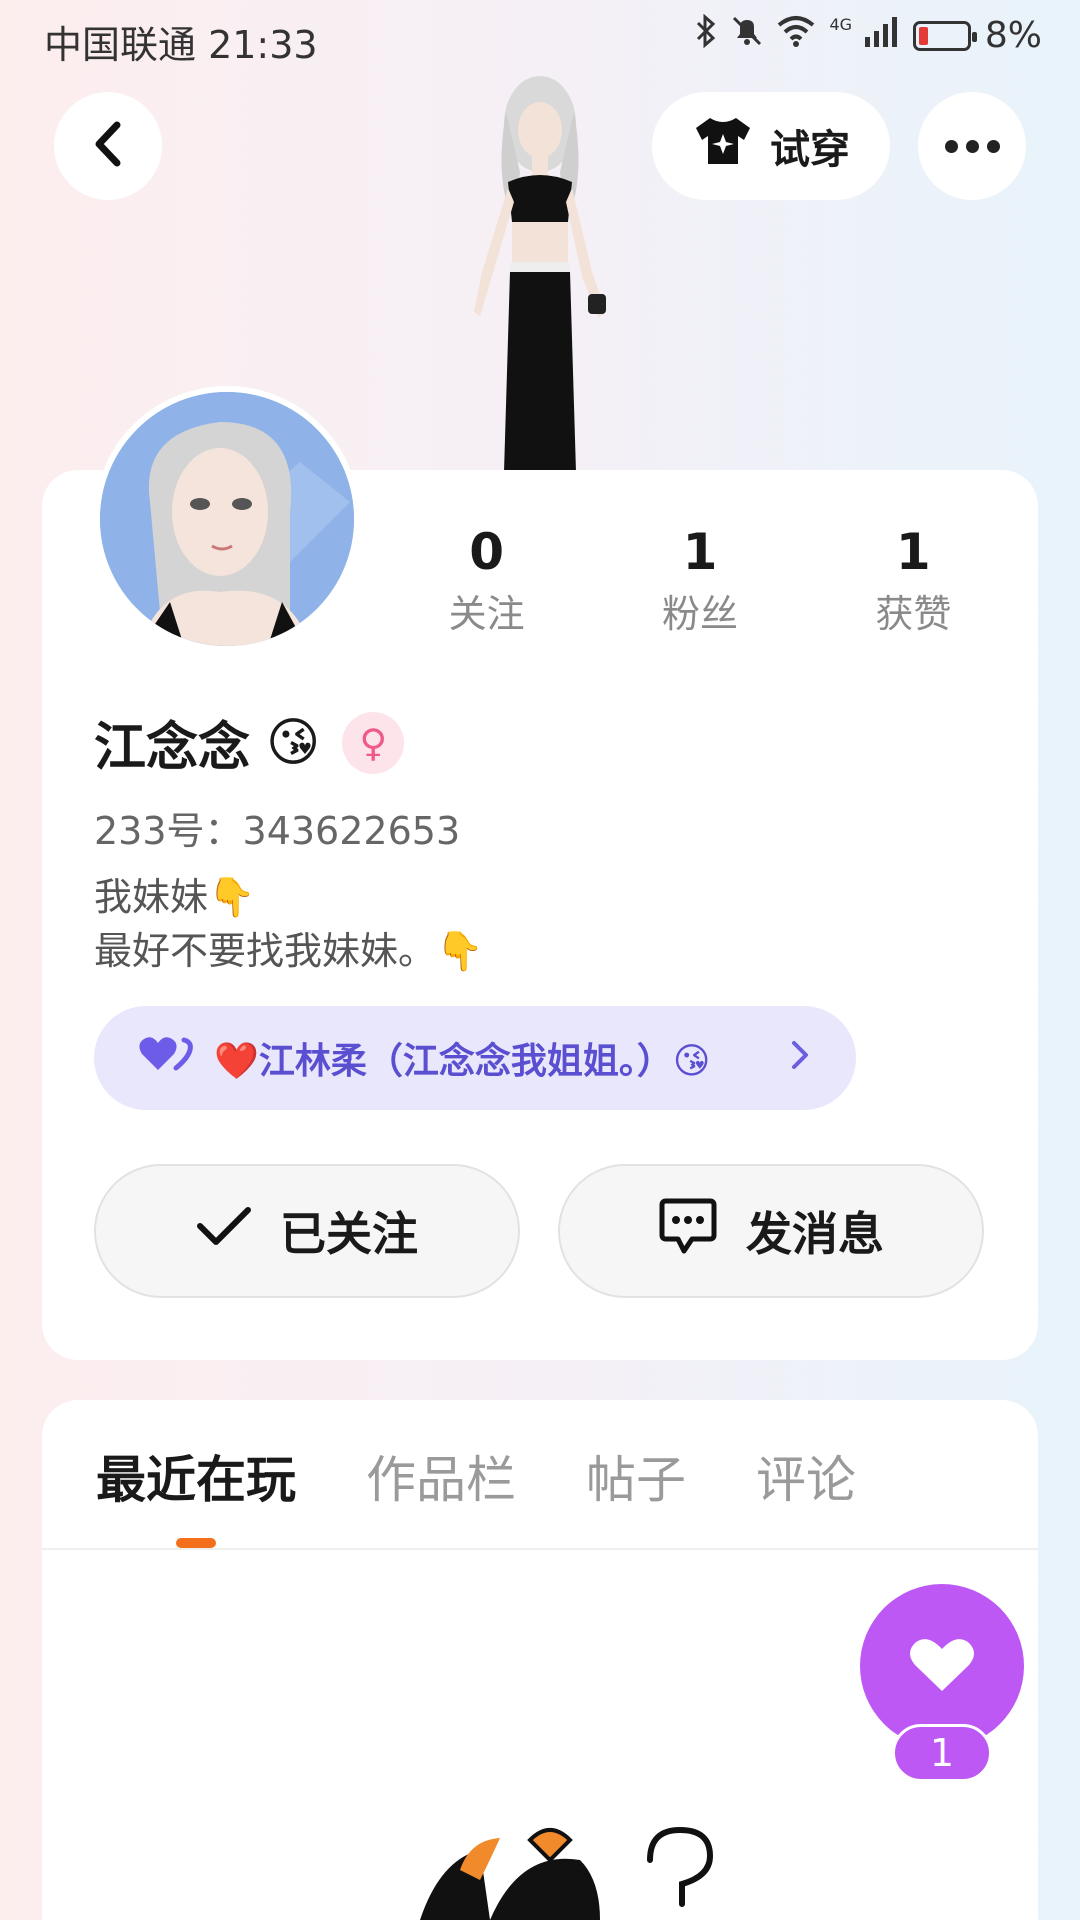  I want to click on status-icons: 4G 8%, so click(868, 35).